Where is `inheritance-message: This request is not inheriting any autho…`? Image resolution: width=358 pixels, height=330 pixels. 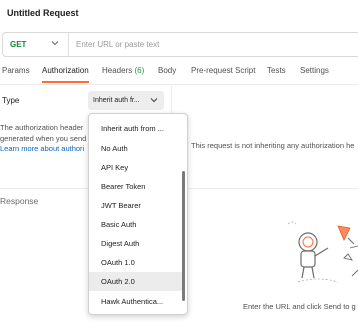 inheritance-message: This request is not inheriting any autho… is located at coordinates (273, 145).